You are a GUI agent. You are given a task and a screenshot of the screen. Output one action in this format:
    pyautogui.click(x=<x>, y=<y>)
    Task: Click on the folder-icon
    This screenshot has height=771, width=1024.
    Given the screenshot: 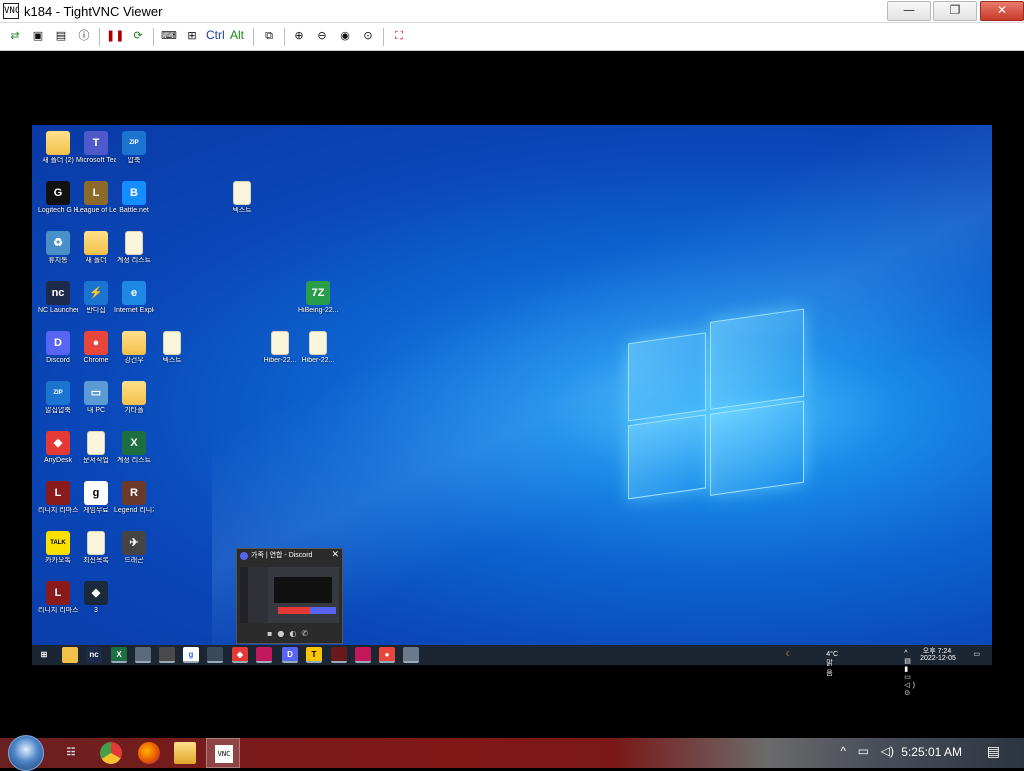 What is the action you would take?
    pyautogui.click(x=96, y=243)
    